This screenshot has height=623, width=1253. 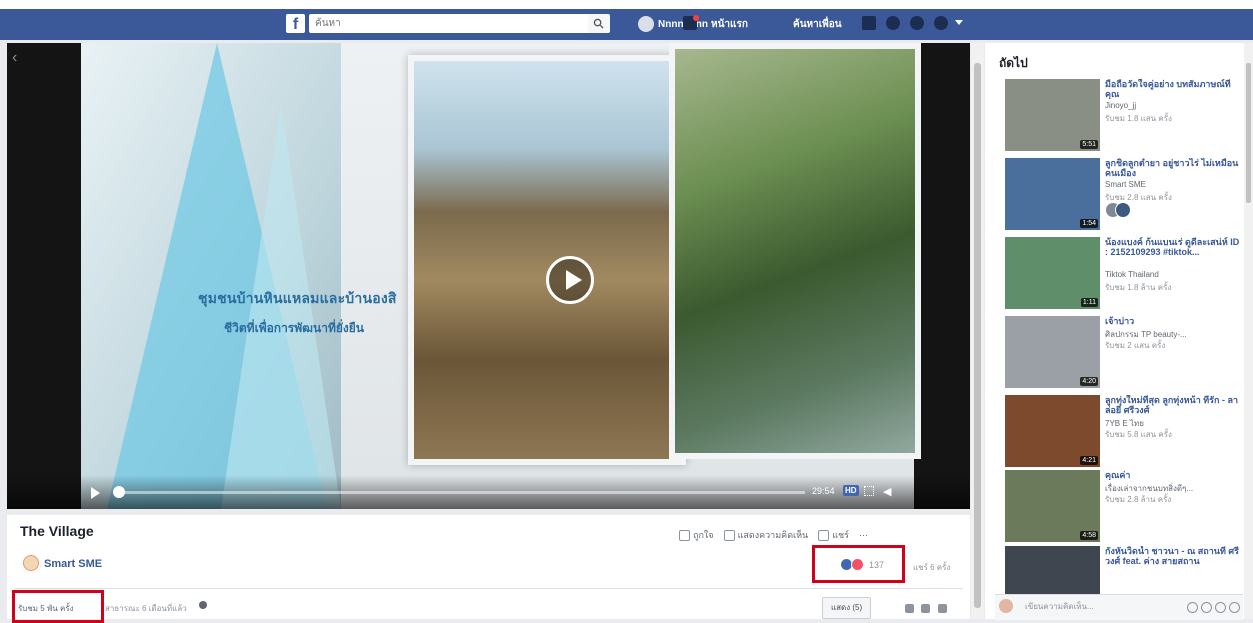 What do you see at coordinates (925, 608) in the screenshot?
I see `people-icon` at bounding box center [925, 608].